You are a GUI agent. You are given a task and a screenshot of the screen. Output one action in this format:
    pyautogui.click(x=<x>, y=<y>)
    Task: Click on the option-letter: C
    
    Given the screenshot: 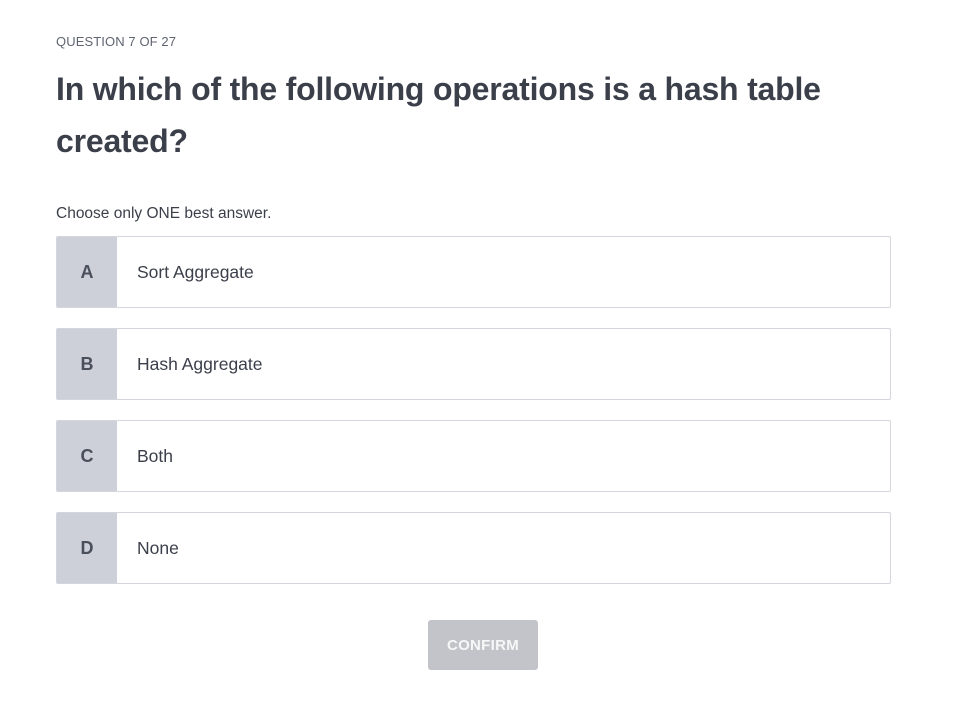 What is the action you would take?
    pyautogui.click(x=87, y=456)
    